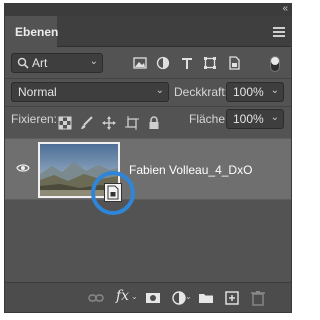 The width and height of the screenshot is (320, 320). Describe the element at coordinates (23, 63) in the screenshot. I see `search-icon` at that location.